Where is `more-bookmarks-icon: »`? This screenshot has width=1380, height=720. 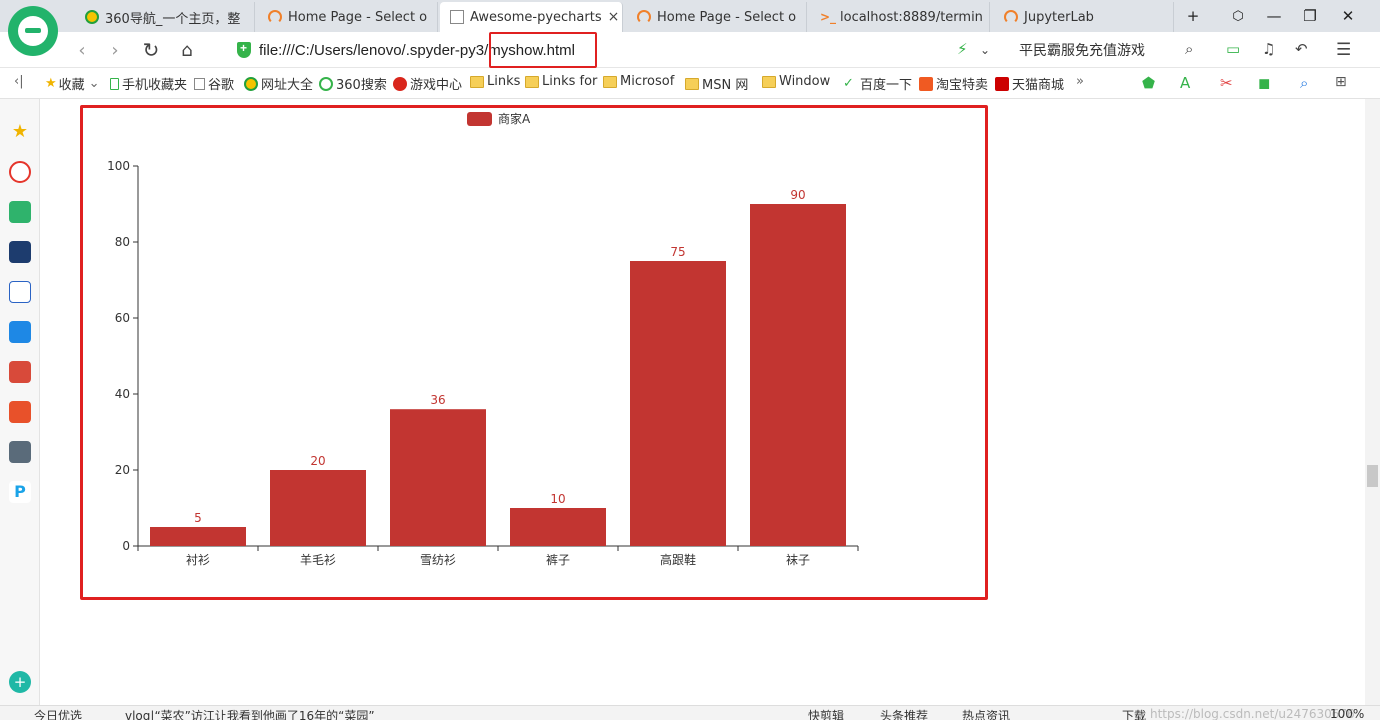
more-bookmarks-icon: » is located at coordinates (1080, 81).